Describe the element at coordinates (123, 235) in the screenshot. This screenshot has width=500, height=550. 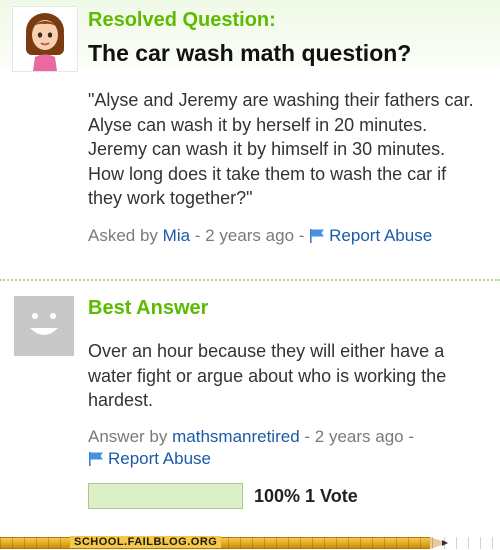
I see `asked-by-label: Asked by` at that location.